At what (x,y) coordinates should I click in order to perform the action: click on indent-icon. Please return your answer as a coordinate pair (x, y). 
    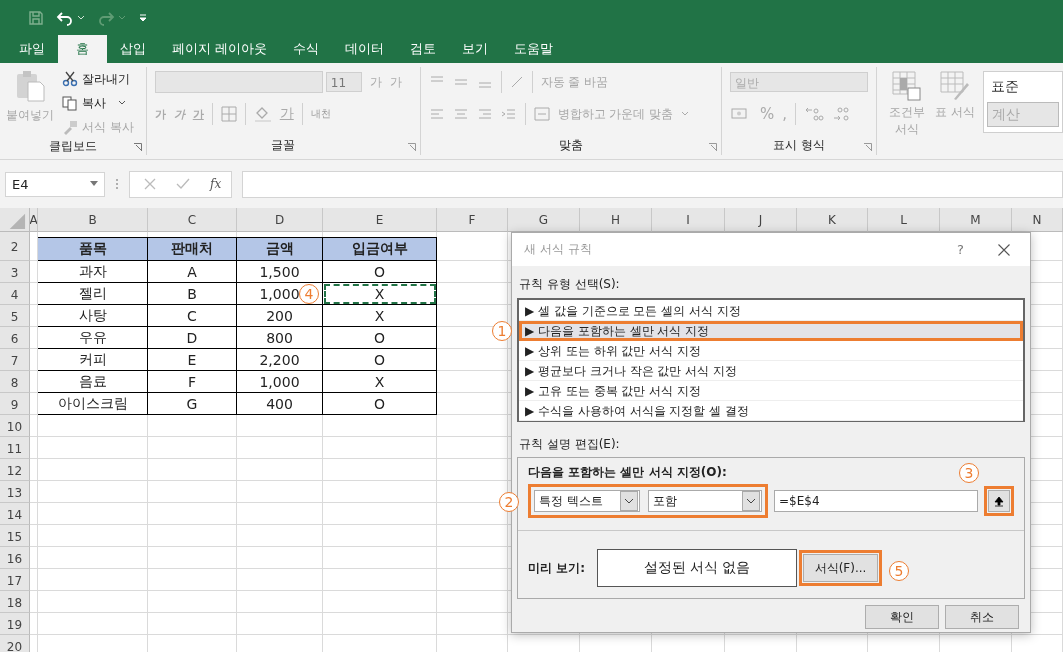
    Looking at the image, I should click on (508, 114).